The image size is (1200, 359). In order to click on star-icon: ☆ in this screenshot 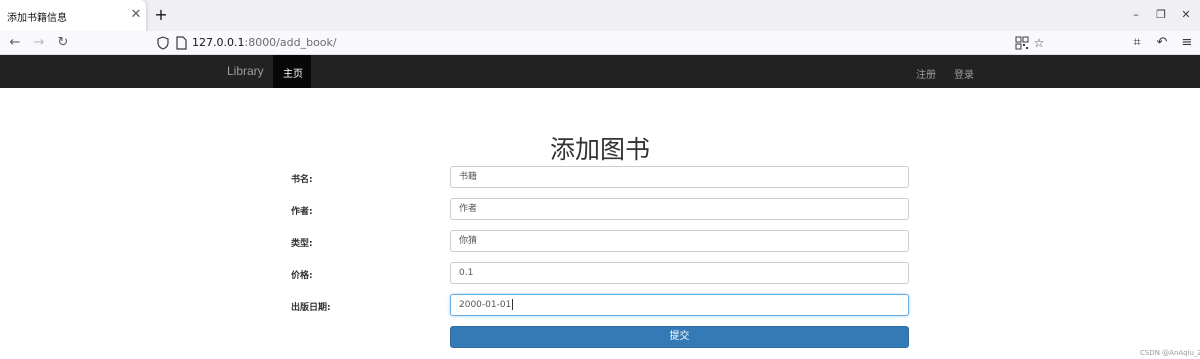, I will do `click(1039, 43)`.